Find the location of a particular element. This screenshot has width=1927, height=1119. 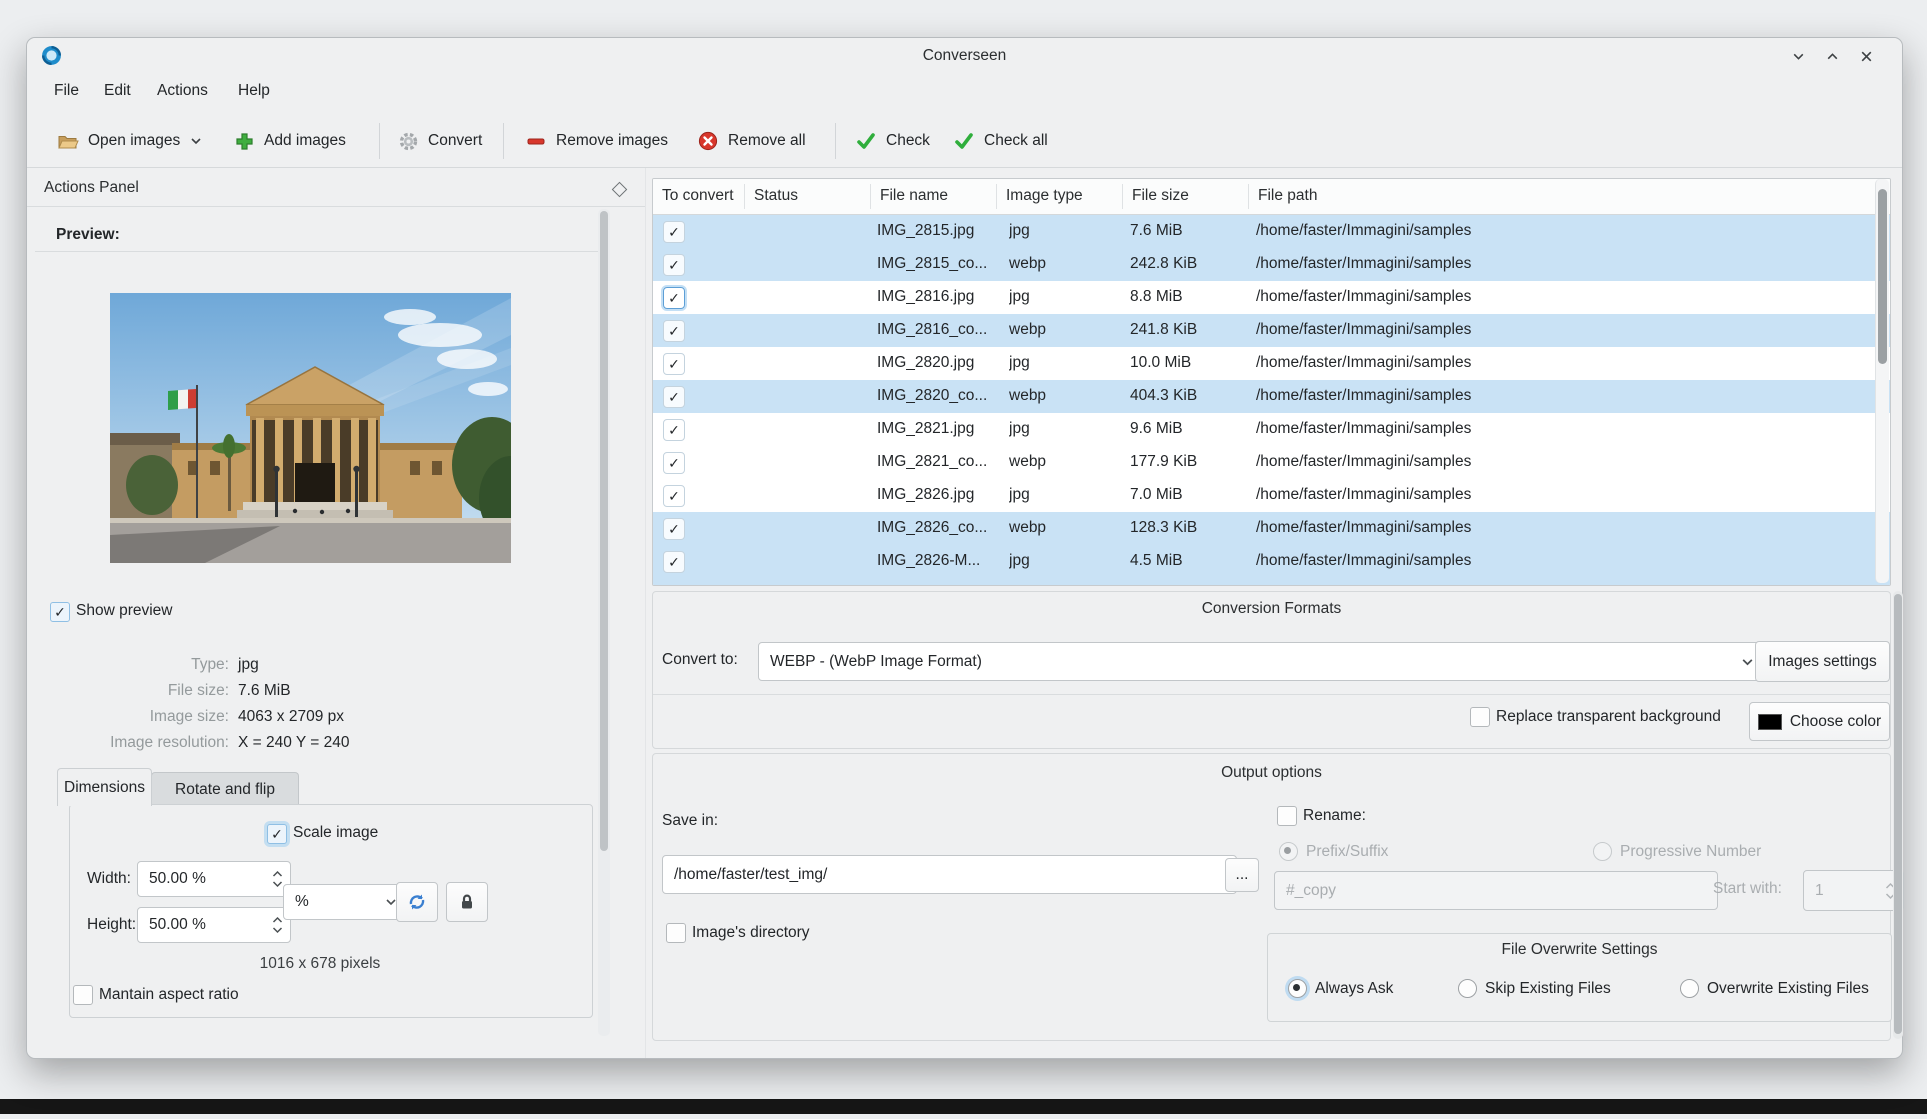

conversion-divider is located at coordinates (1271, 694).